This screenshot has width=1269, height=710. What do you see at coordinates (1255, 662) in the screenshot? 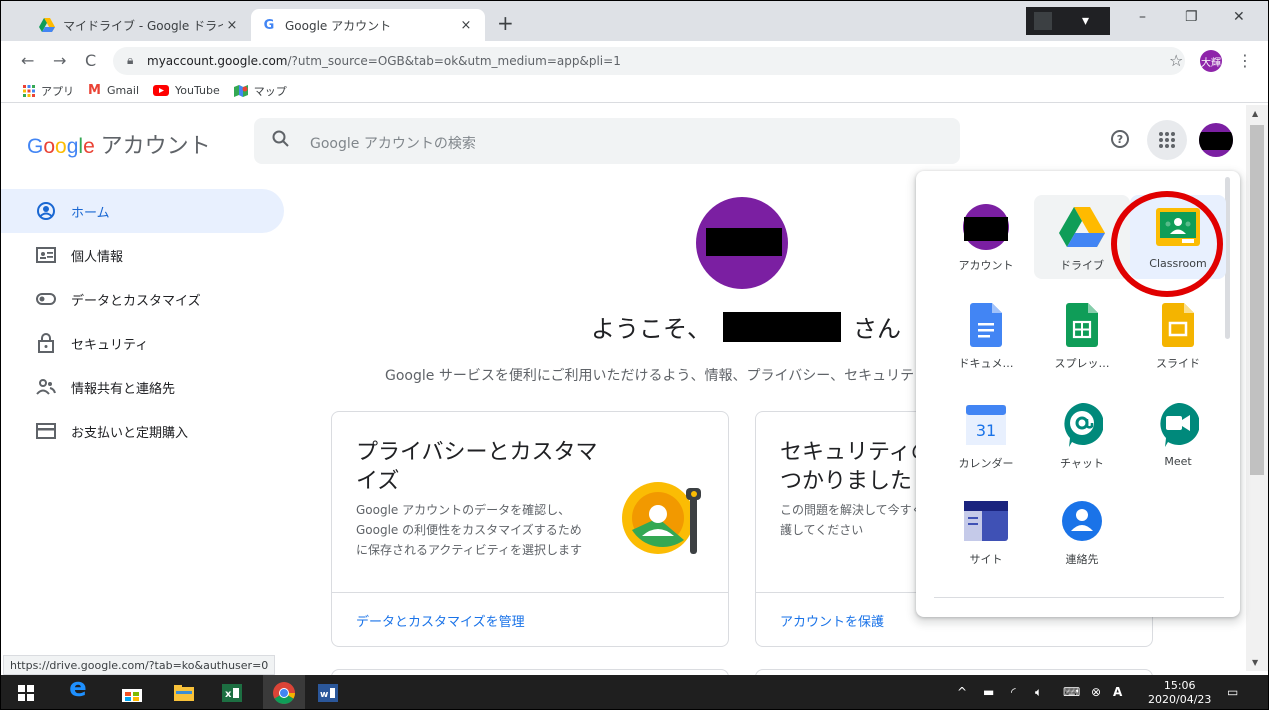
I see `scroll-down-icon: ▼` at bounding box center [1255, 662].